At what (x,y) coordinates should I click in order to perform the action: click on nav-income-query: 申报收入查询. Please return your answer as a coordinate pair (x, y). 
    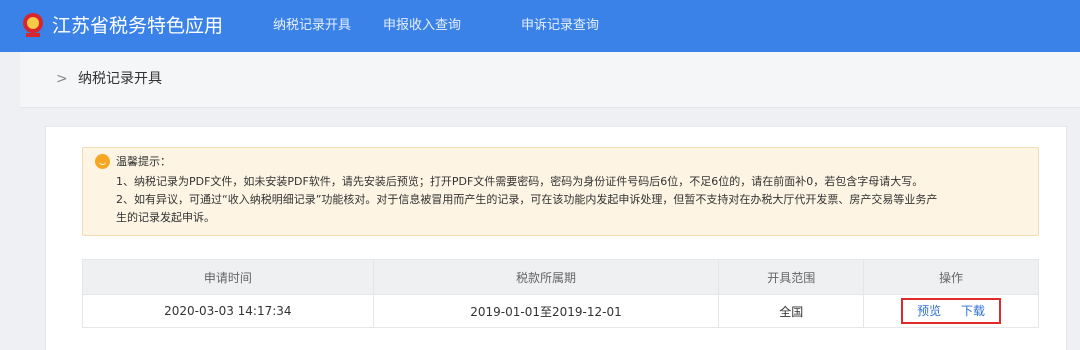
    Looking at the image, I should click on (422, 26).